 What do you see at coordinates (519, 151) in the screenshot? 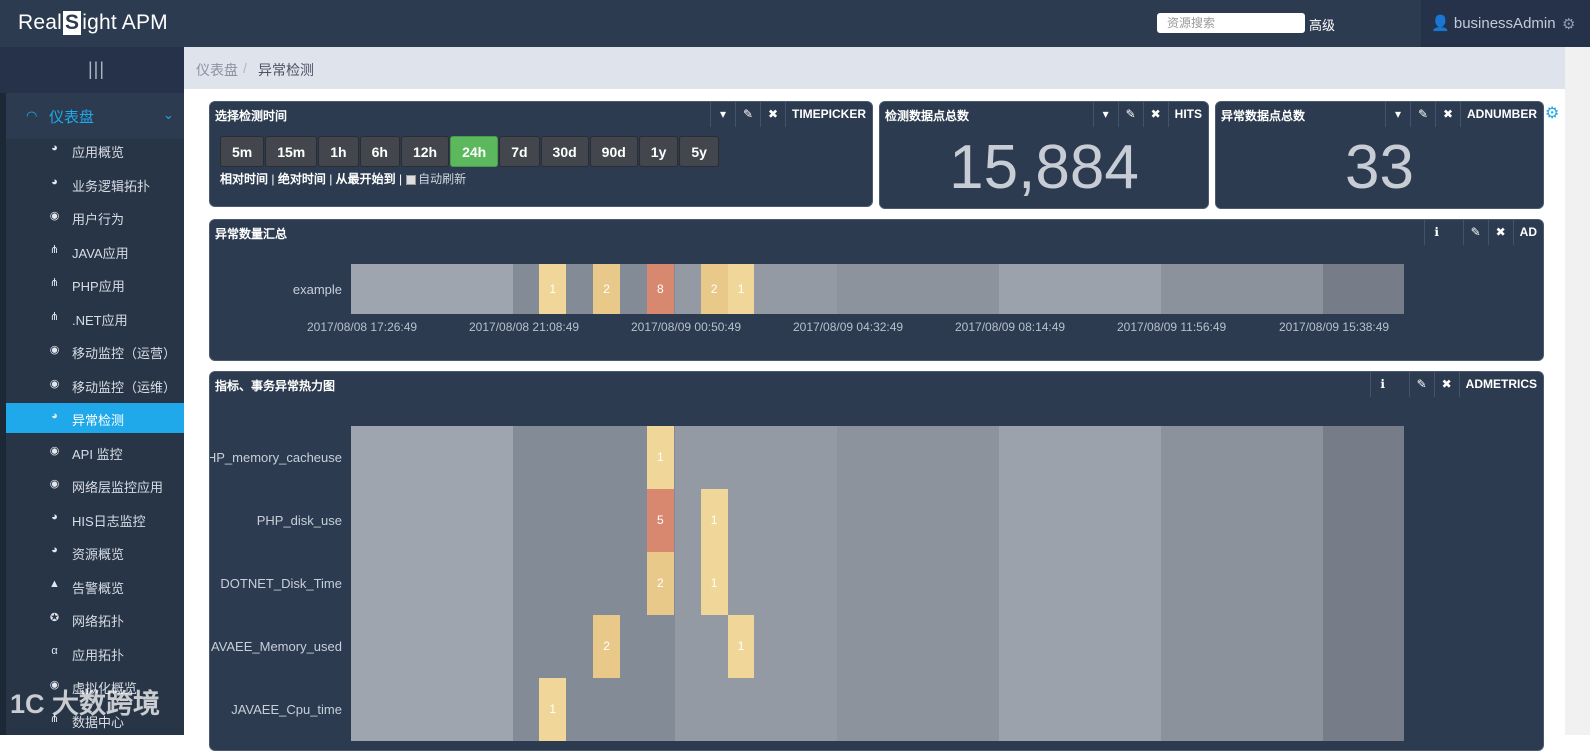
I see `range-button: 7d` at bounding box center [519, 151].